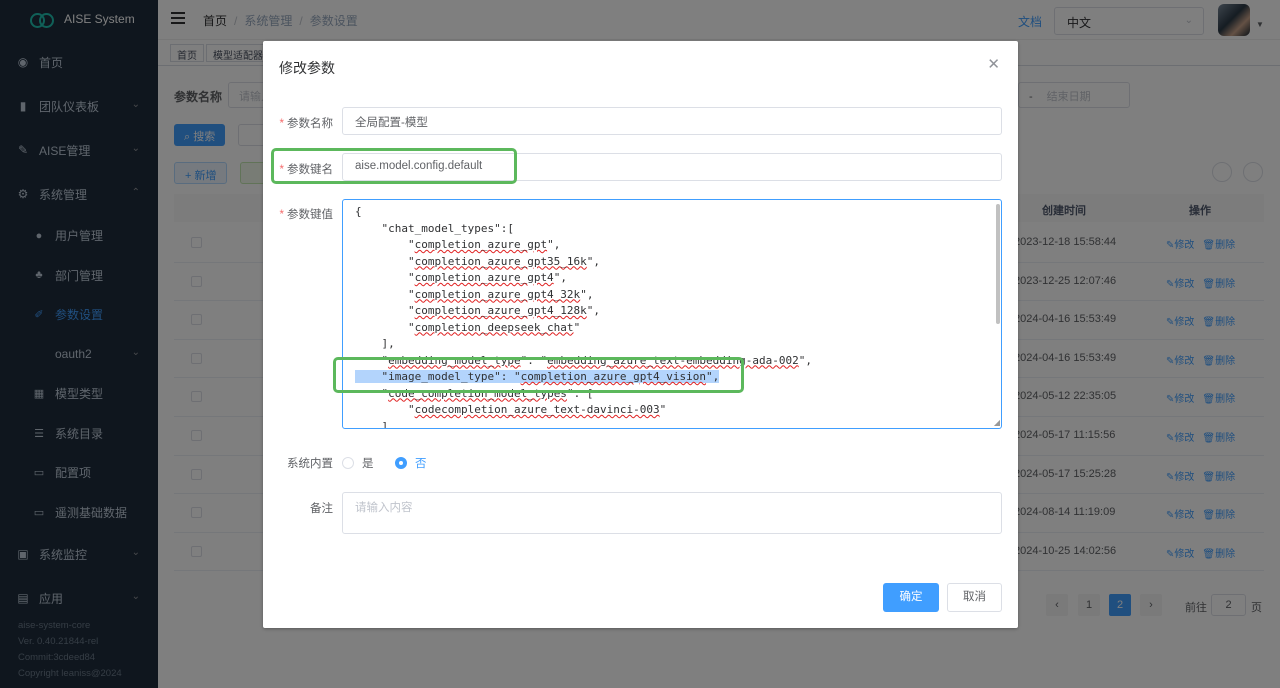 The width and height of the screenshot is (1280, 688). What do you see at coordinates (678, 311) in the screenshot?
I see `code-line: "completion_azure_gpt4_128k",` at bounding box center [678, 311].